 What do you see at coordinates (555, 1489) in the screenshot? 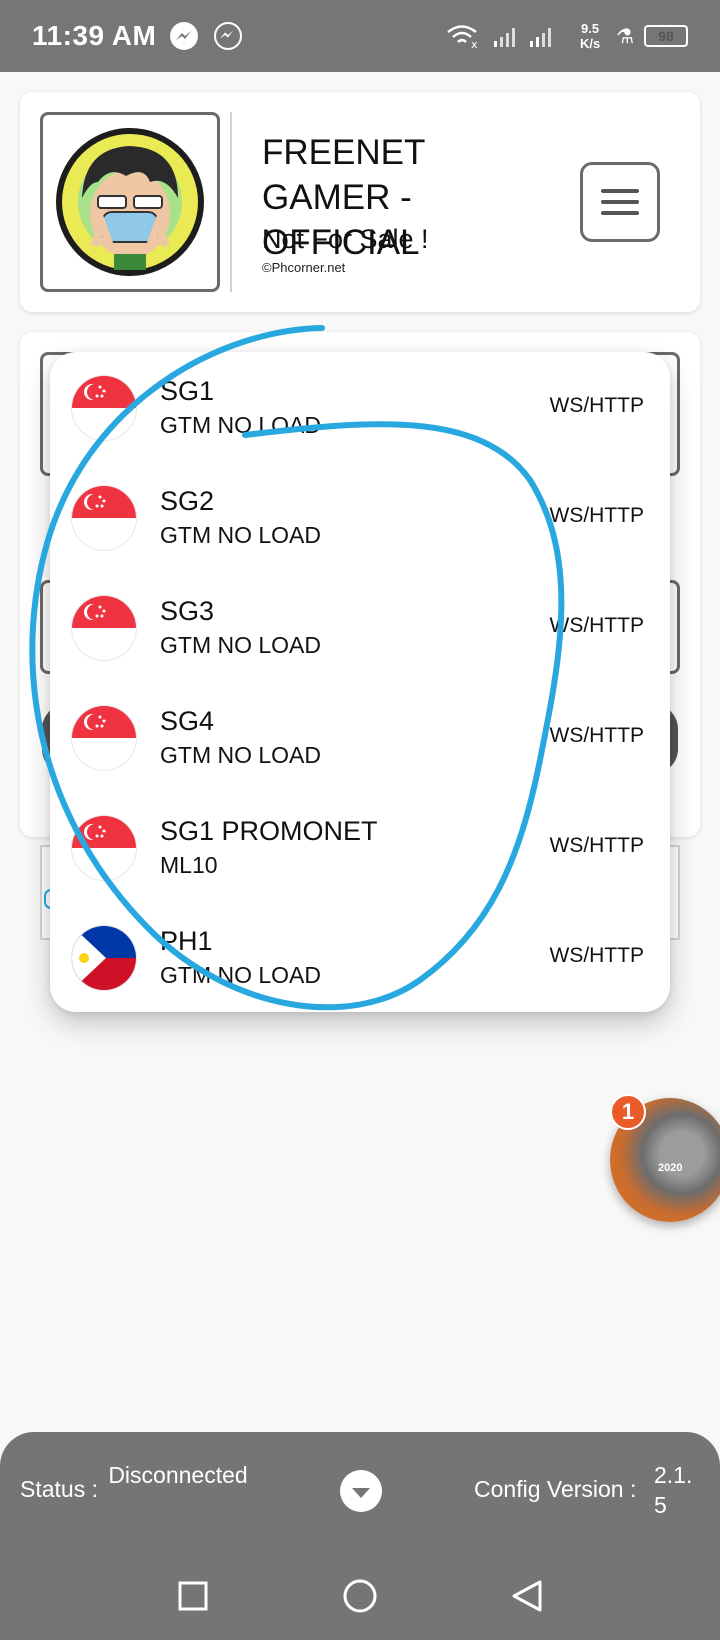
I see `config-version-label: Config Version :` at bounding box center [555, 1489].